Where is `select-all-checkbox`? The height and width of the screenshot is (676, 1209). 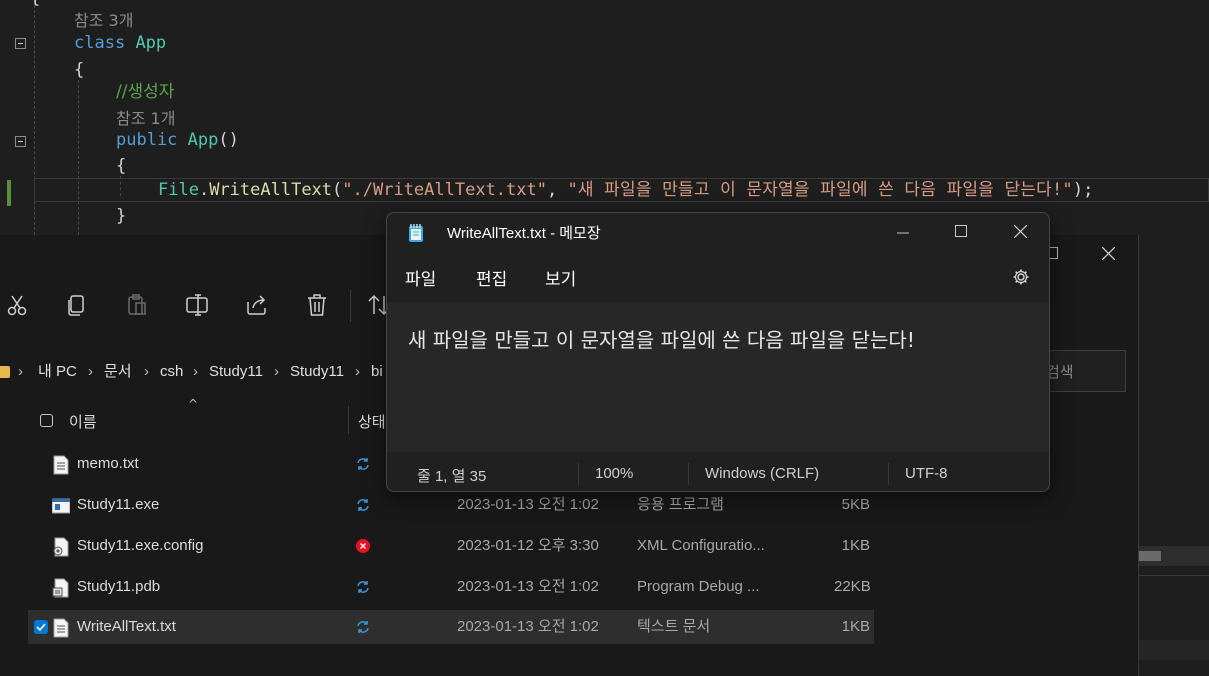
select-all-checkbox is located at coordinates (46, 420).